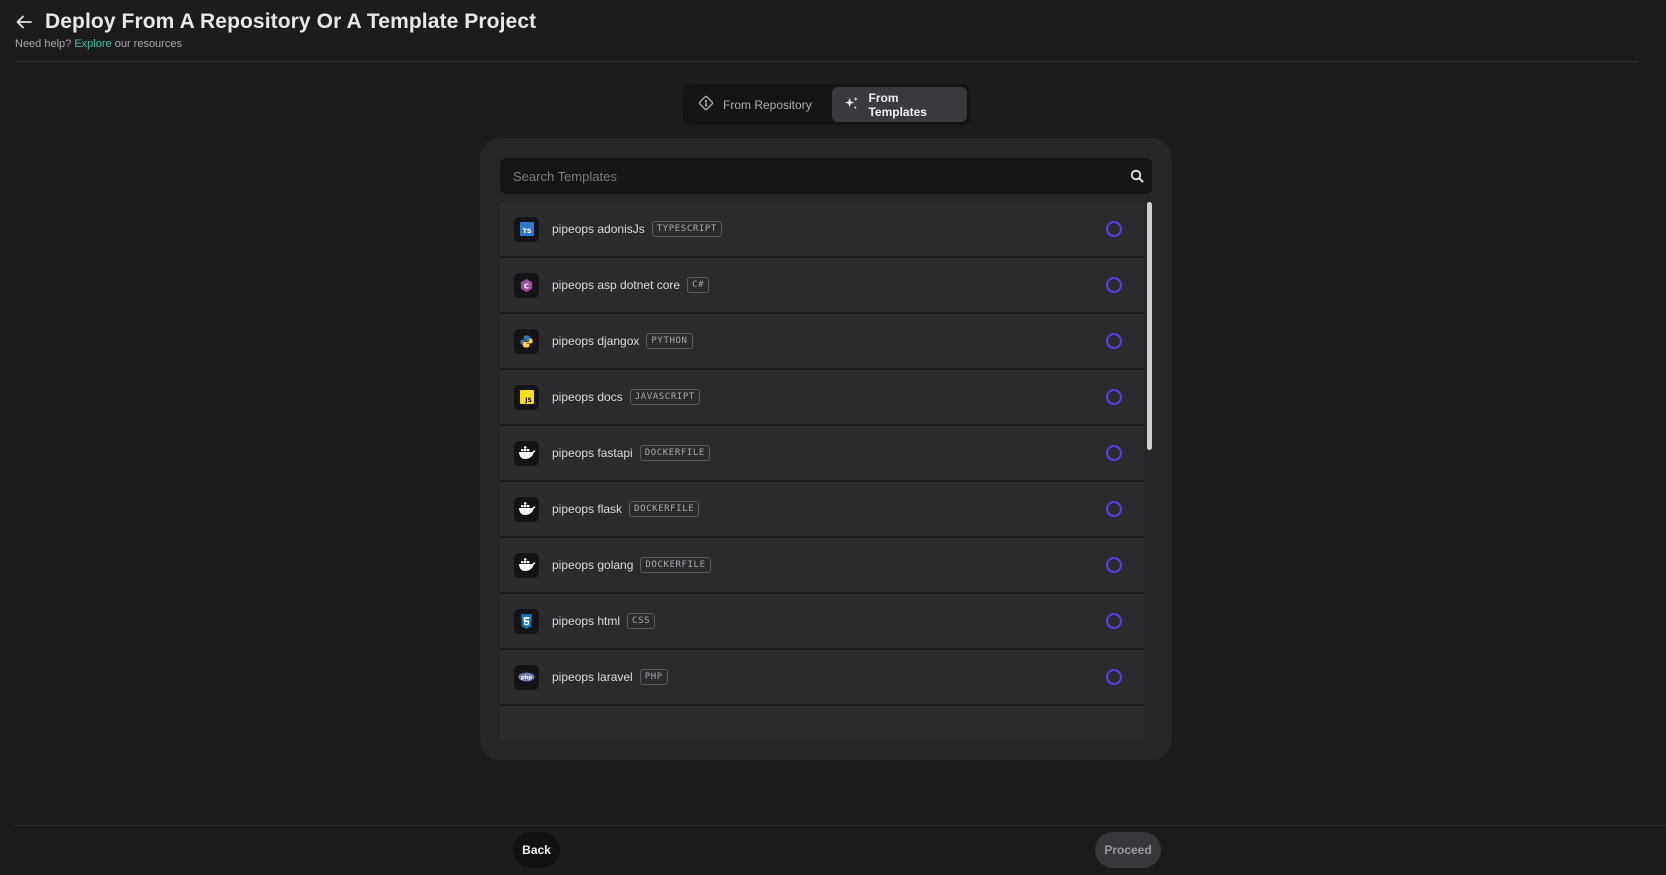  I want to click on tab-from-templates-label: From Templates, so click(897, 104).